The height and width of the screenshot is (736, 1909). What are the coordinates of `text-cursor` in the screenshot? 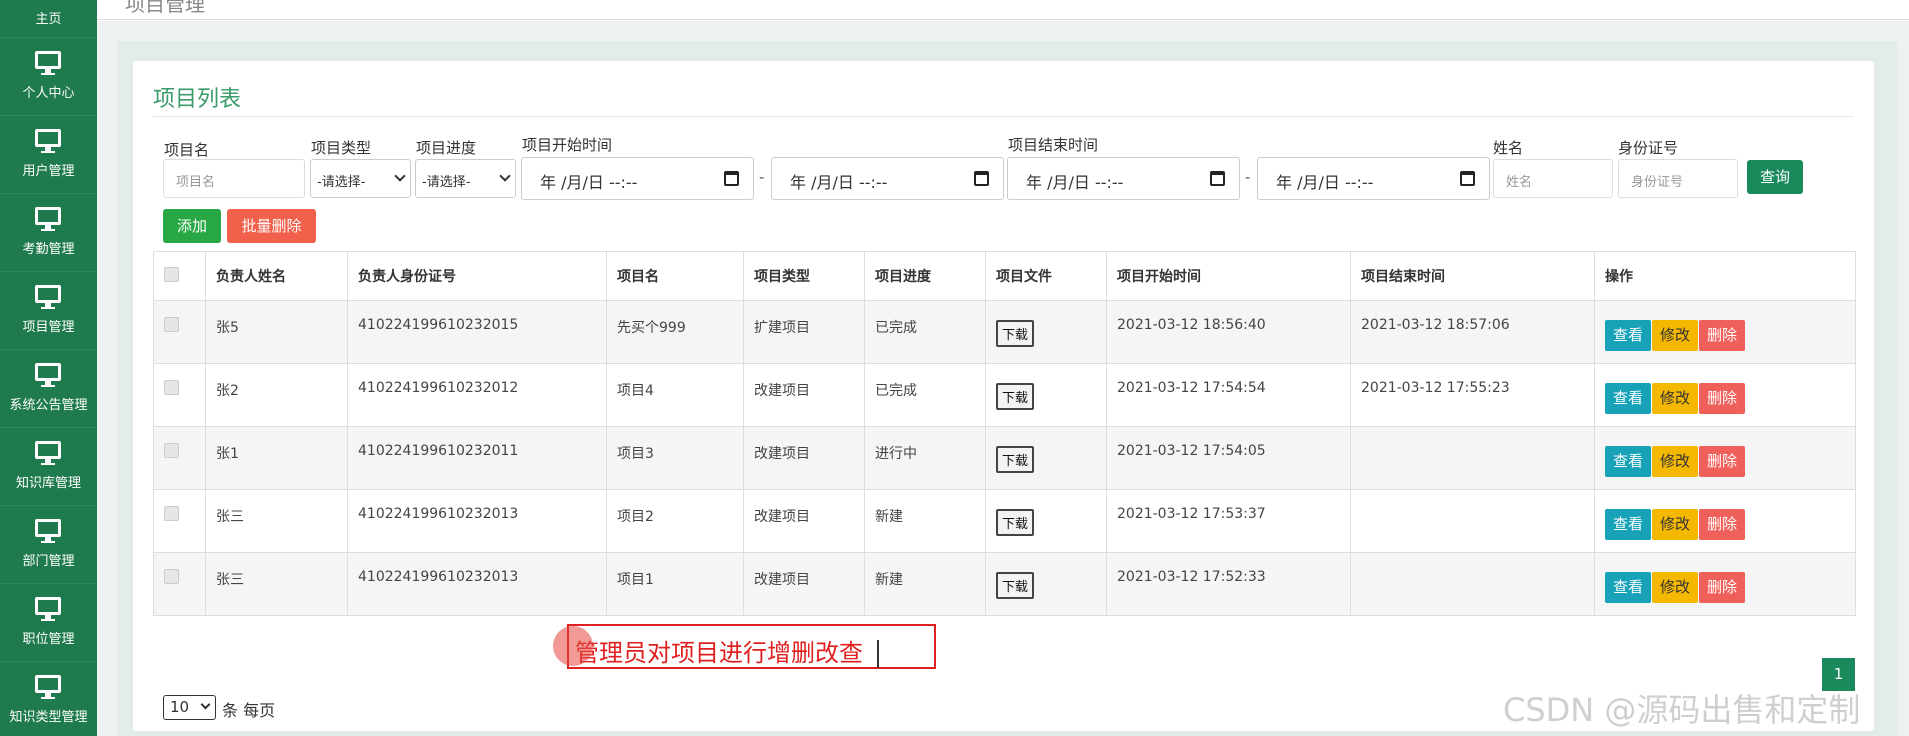 It's located at (878, 654).